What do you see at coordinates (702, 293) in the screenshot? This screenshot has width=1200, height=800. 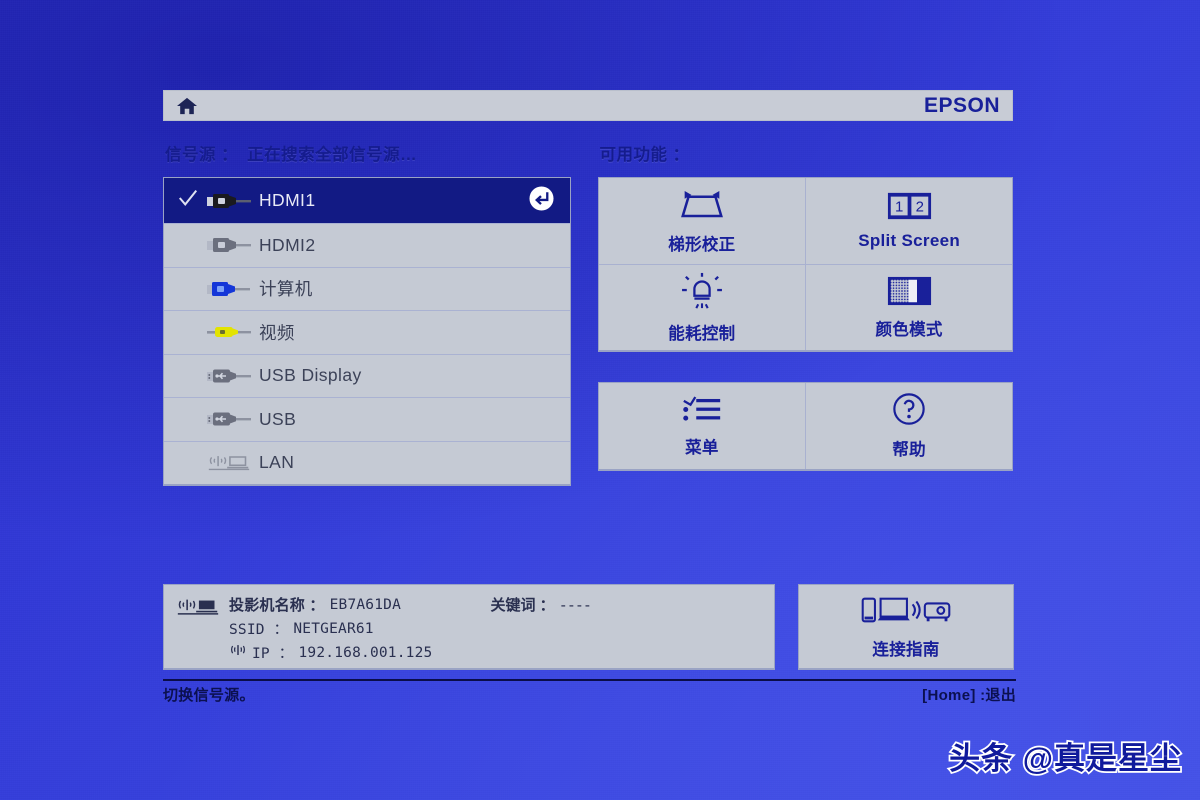 I see `brightness-icon` at bounding box center [702, 293].